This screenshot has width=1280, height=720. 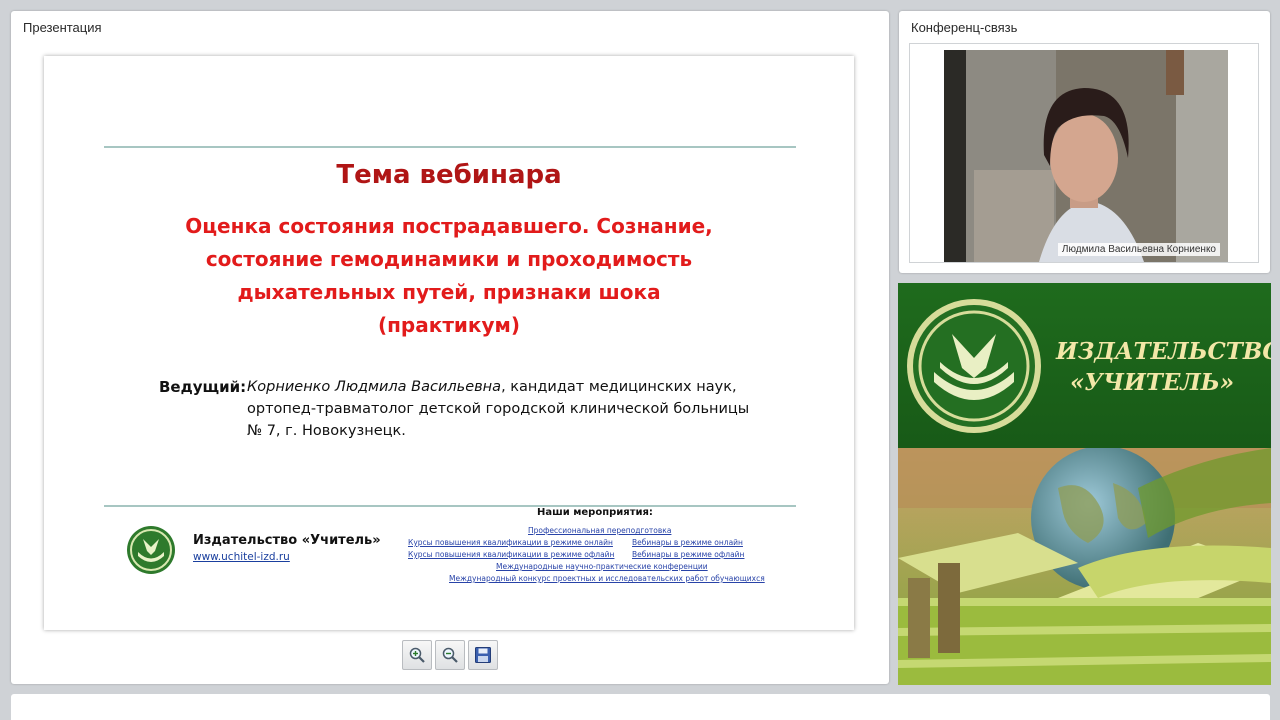 What do you see at coordinates (1152, 382) in the screenshot?
I see `banner-name-line2: «УЧИТЕЛЬ»` at bounding box center [1152, 382].